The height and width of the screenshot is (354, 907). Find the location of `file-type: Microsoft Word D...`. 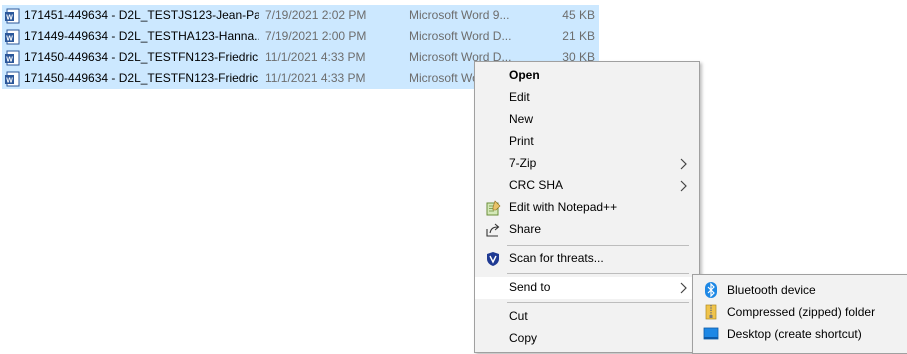

file-type: Microsoft Word D... is located at coordinates (460, 36).